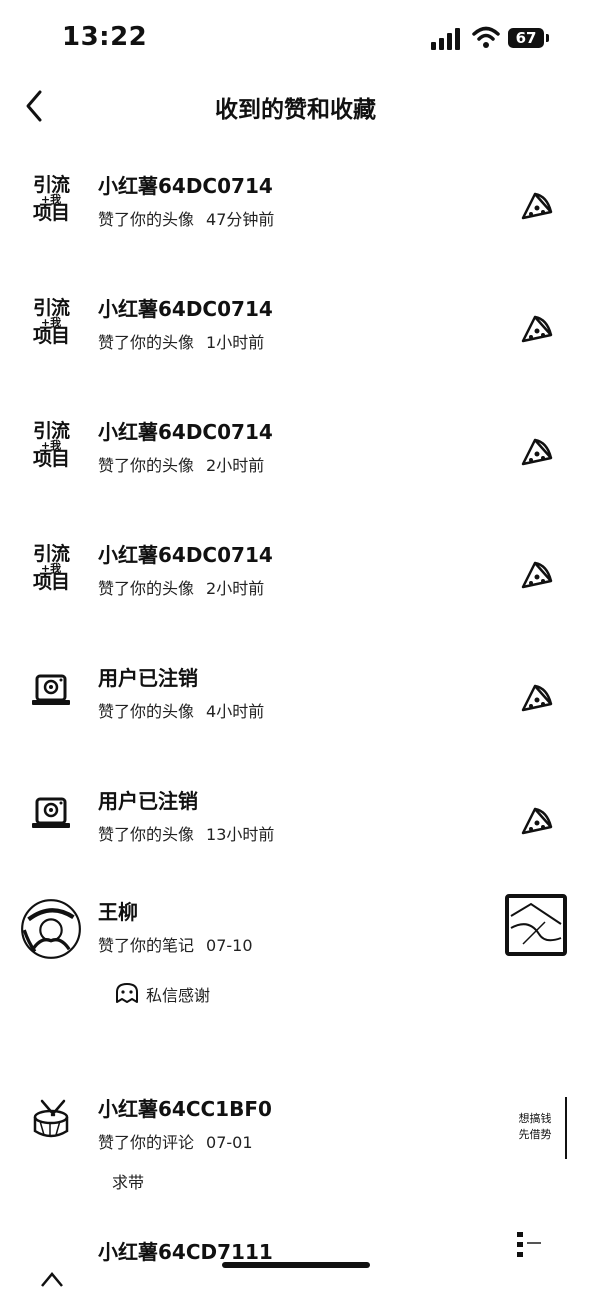  What do you see at coordinates (295, 703) in the screenshot?
I see `list-item: 用户已注销 赞了你的头像 4小时前` at bounding box center [295, 703].